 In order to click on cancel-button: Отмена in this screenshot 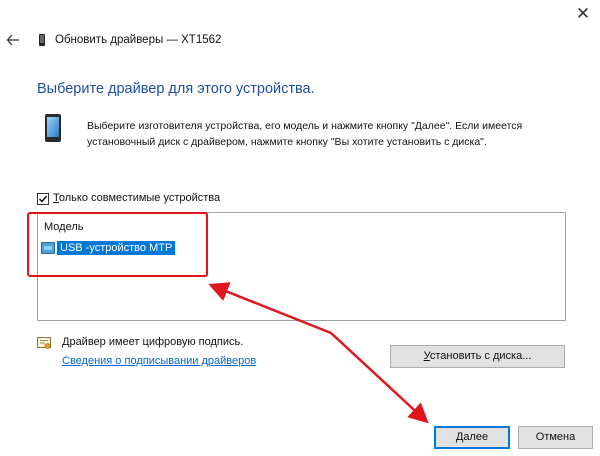, I will do `click(555, 437)`.